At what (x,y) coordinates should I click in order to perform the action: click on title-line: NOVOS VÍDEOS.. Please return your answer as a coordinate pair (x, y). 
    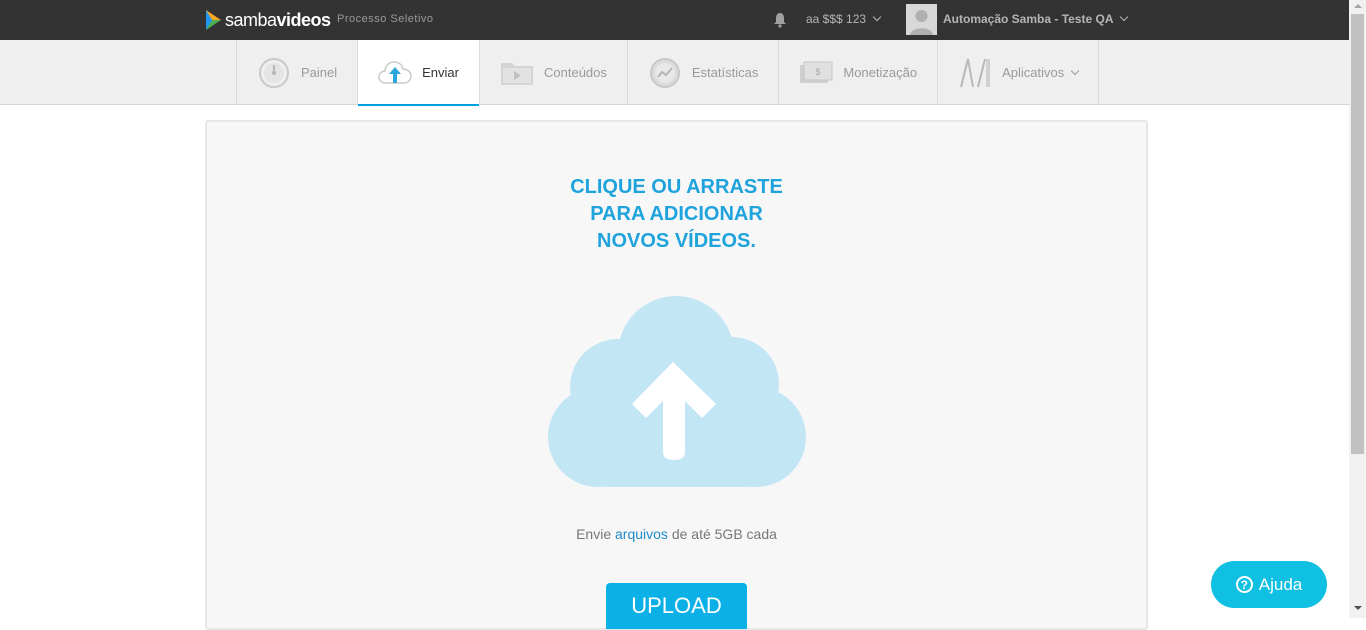
    Looking at the image, I should click on (676, 241).